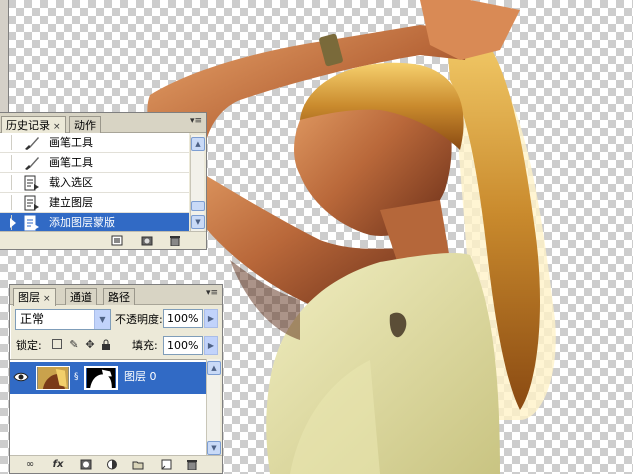 The width and height of the screenshot is (633, 474). What do you see at coordinates (94, 203) in the screenshot?
I see `history-item: 建立图层` at bounding box center [94, 203].